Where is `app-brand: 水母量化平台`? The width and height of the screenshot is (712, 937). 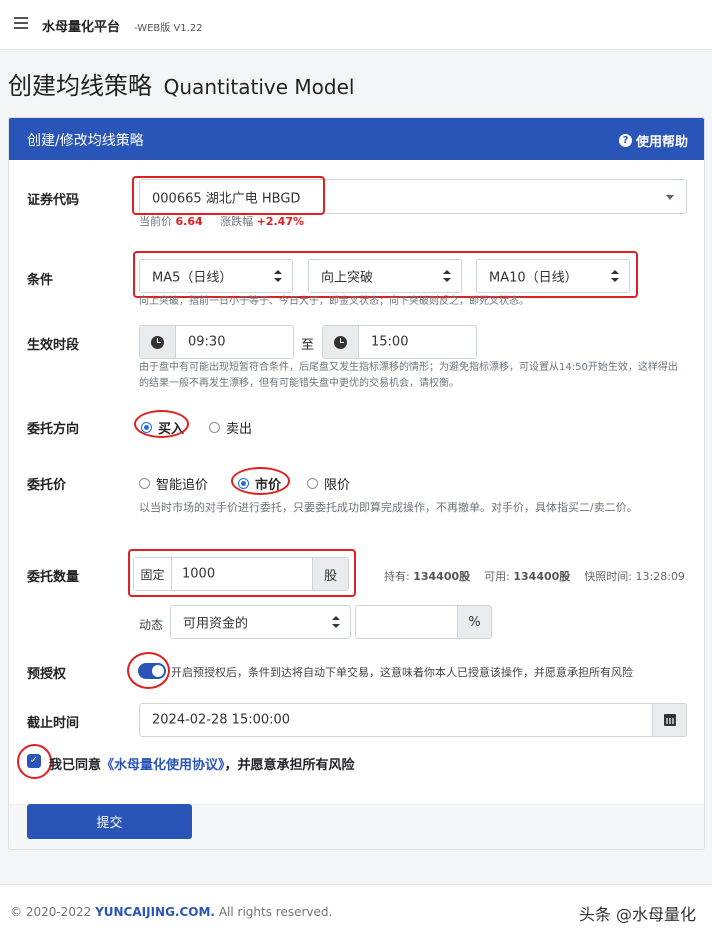 app-brand: 水母量化平台 is located at coordinates (81, 25).